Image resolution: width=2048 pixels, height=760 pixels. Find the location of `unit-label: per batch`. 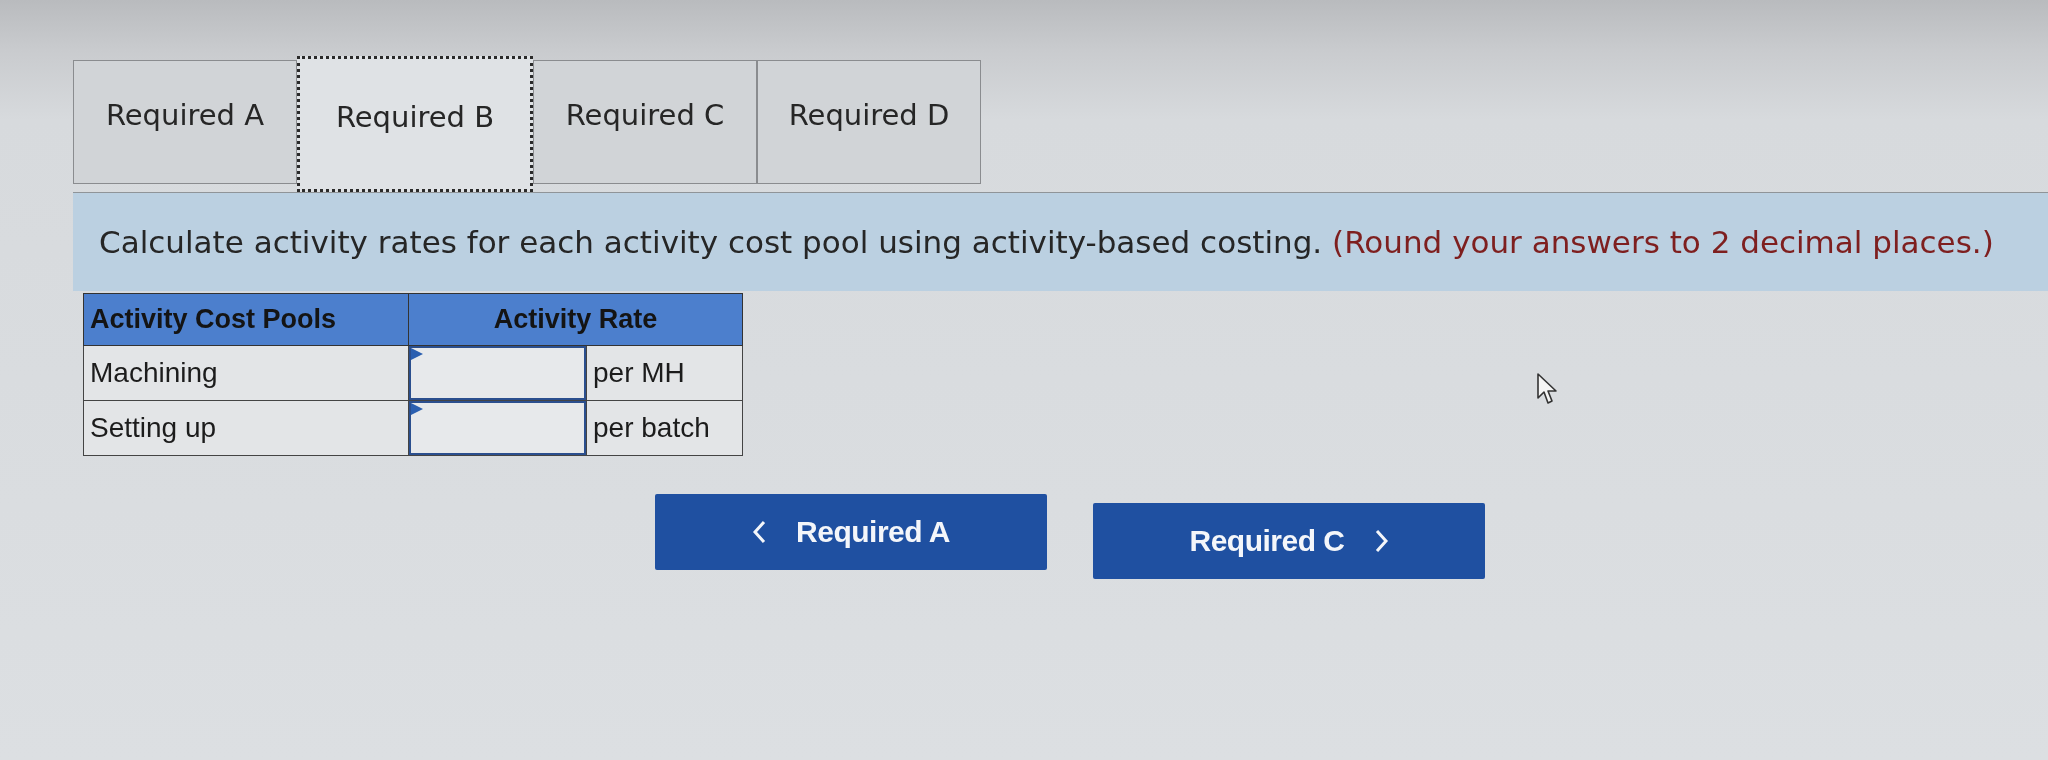

unit-label: per batch is located at coordinates (664, 428).